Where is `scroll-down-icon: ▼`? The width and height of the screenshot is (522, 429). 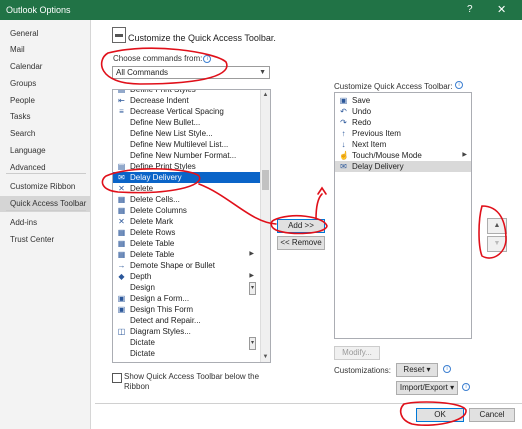
scroll-down-icon: ▼ is located at coordinates (265, 357).